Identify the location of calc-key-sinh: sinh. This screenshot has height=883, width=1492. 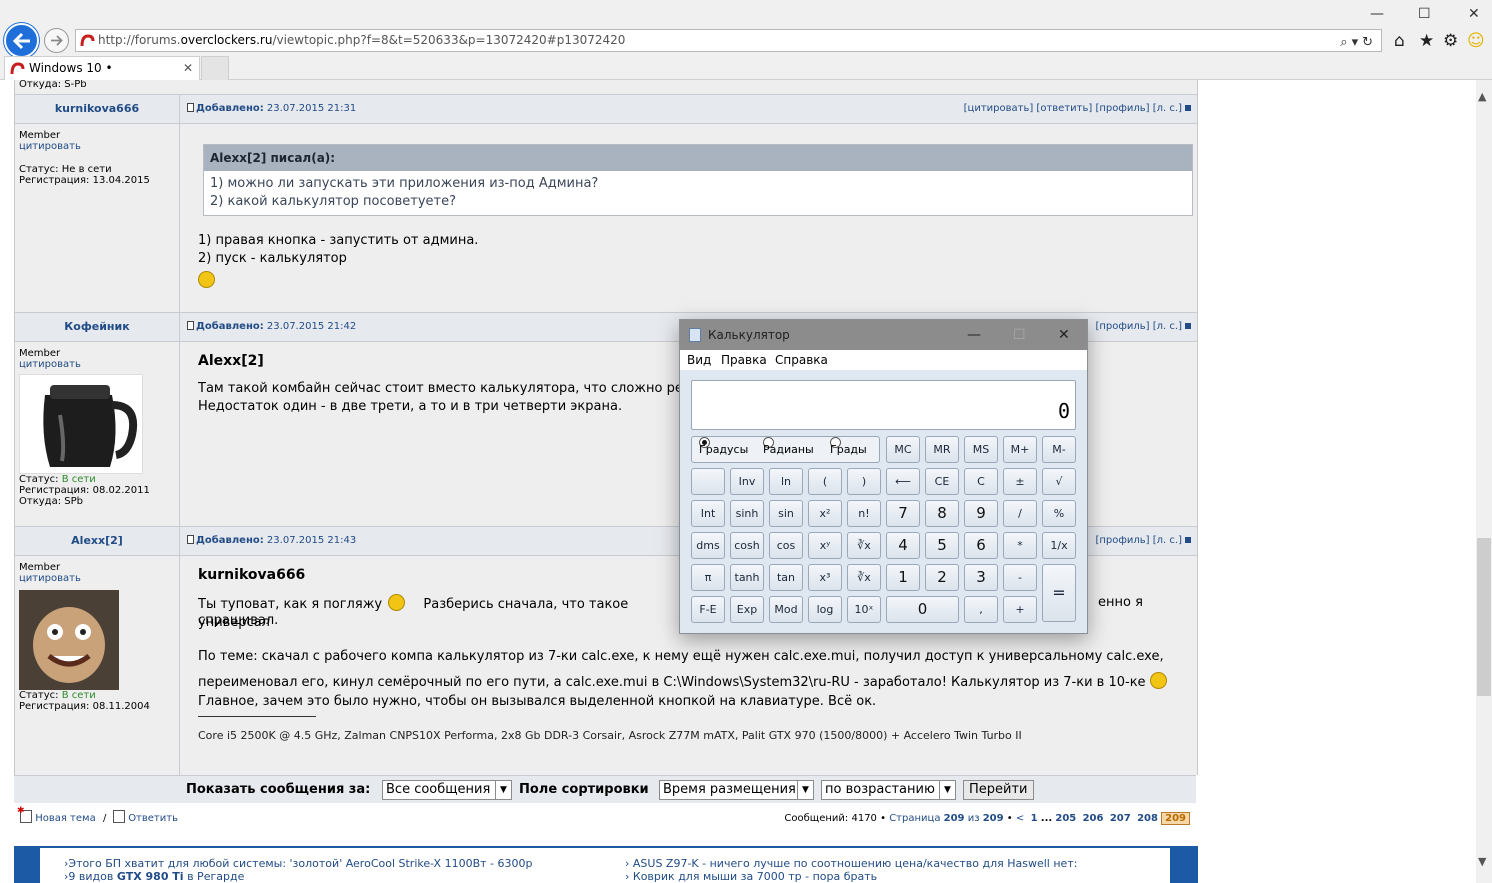
(747, 513).